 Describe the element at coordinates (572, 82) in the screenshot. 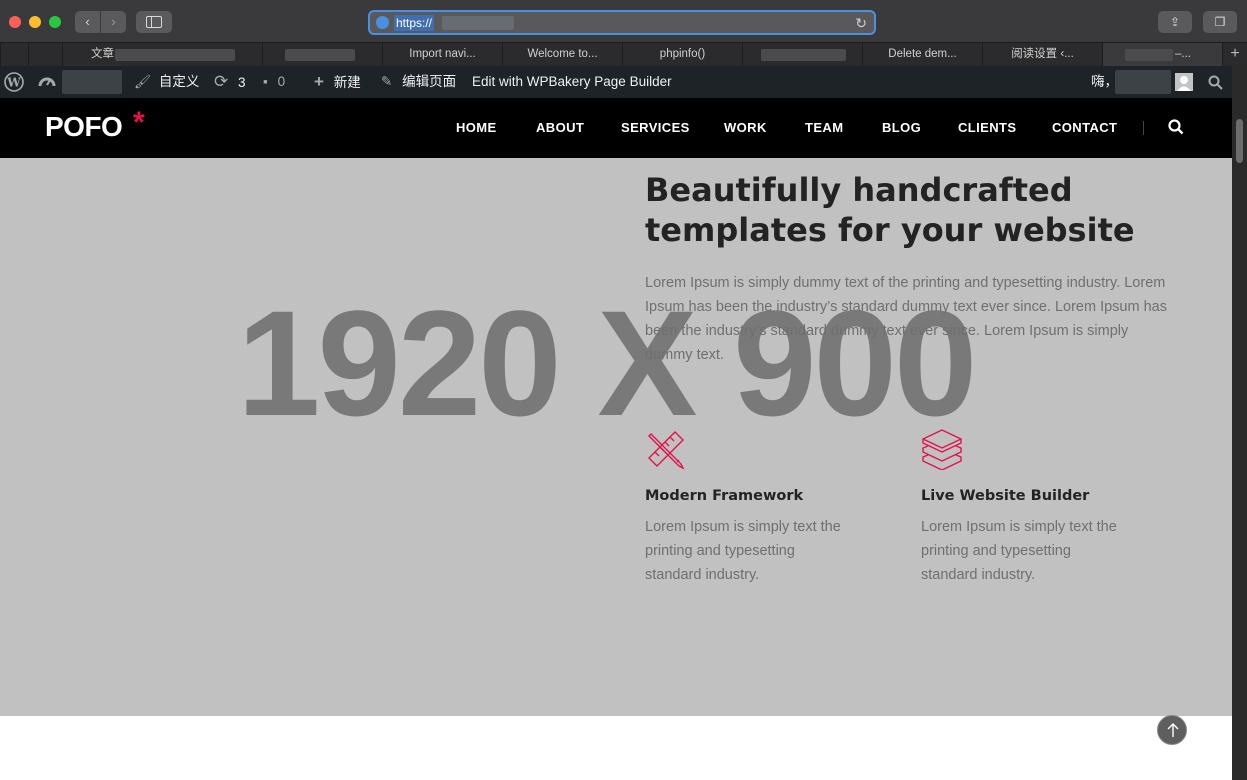

I see `wpbakery-edit-link: Edit with WPBakery Page Builder` at that location.